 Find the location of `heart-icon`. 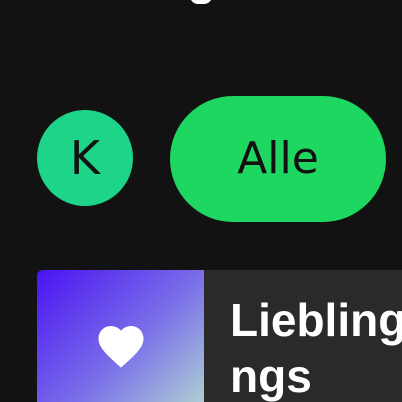

heart-icon is located at coordinates (120, 347).